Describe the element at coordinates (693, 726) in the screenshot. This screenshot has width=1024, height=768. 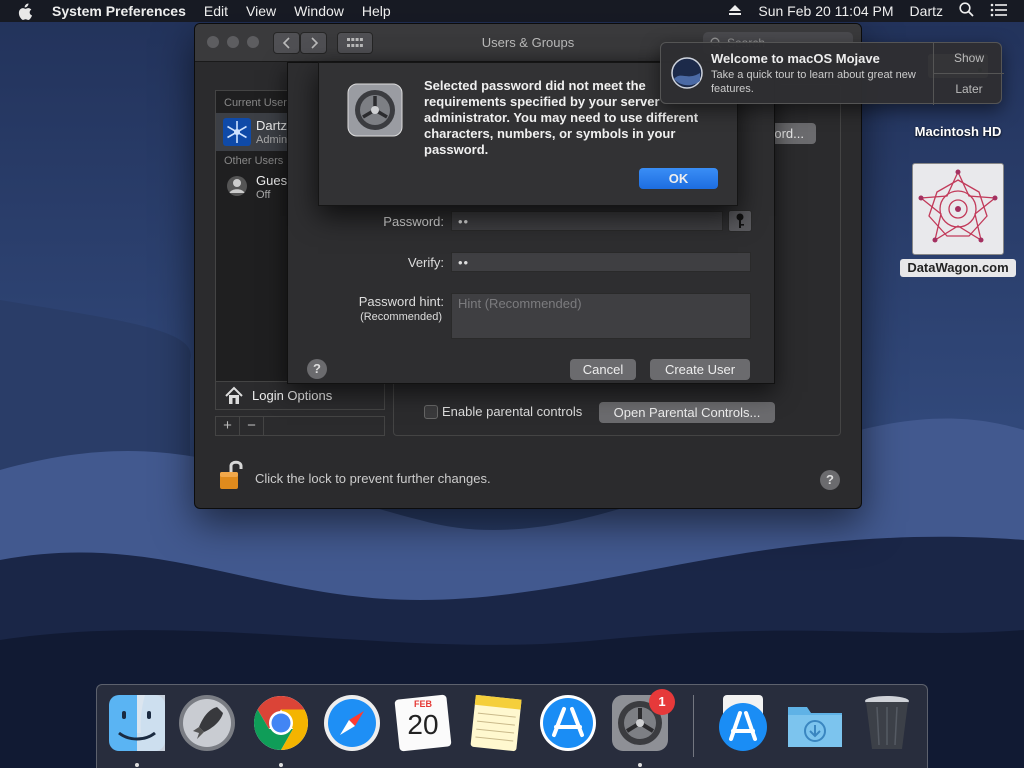
I see `dock-divider` at that location.